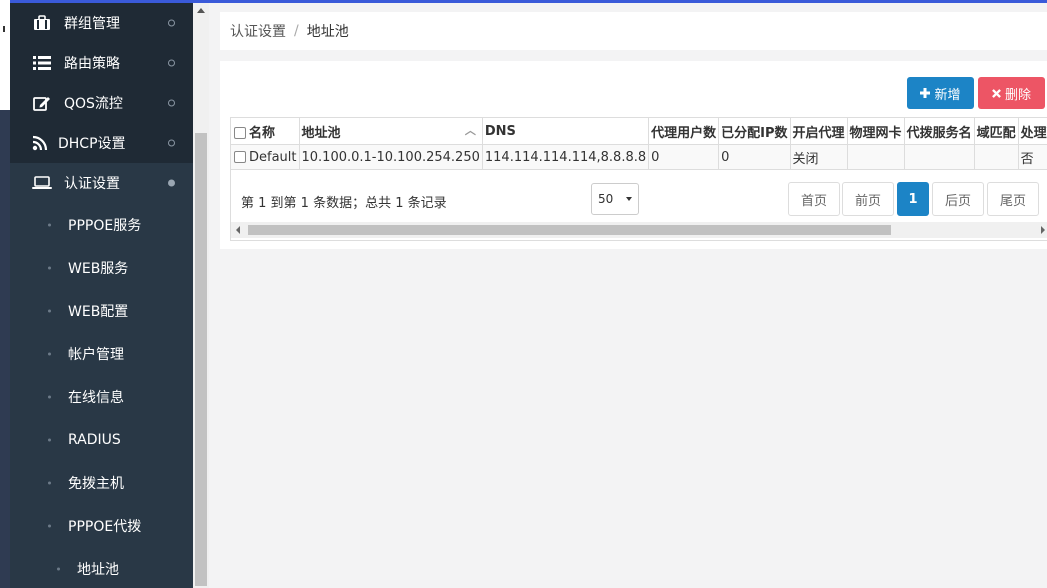  What do you see at coordinates (92, 24) in the screenshot?
I see `sidebar-item-label: 群组管理` at bounding box center [92, 24].